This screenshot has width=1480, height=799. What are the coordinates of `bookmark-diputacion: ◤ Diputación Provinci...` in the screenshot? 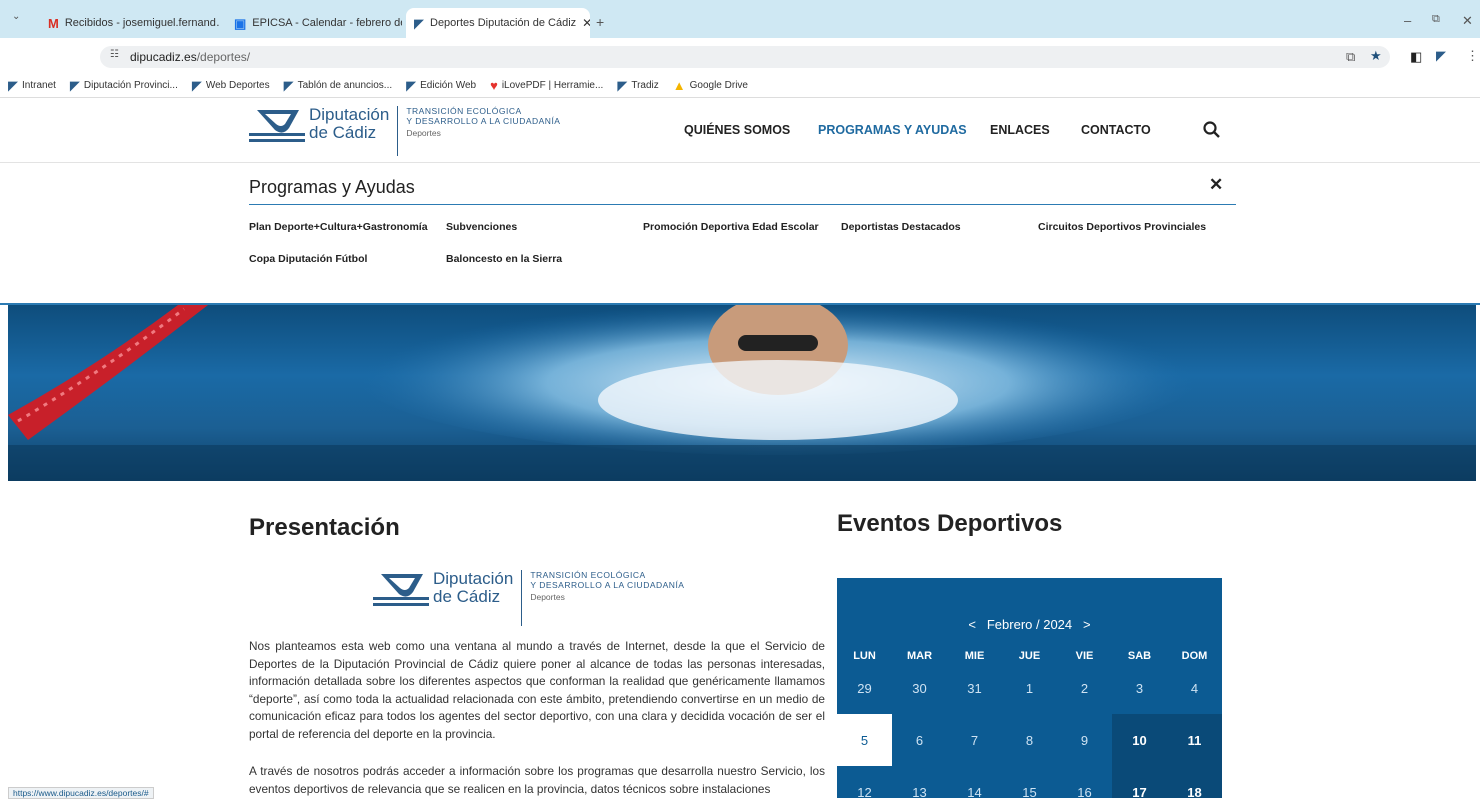 It's located at (124, 85).